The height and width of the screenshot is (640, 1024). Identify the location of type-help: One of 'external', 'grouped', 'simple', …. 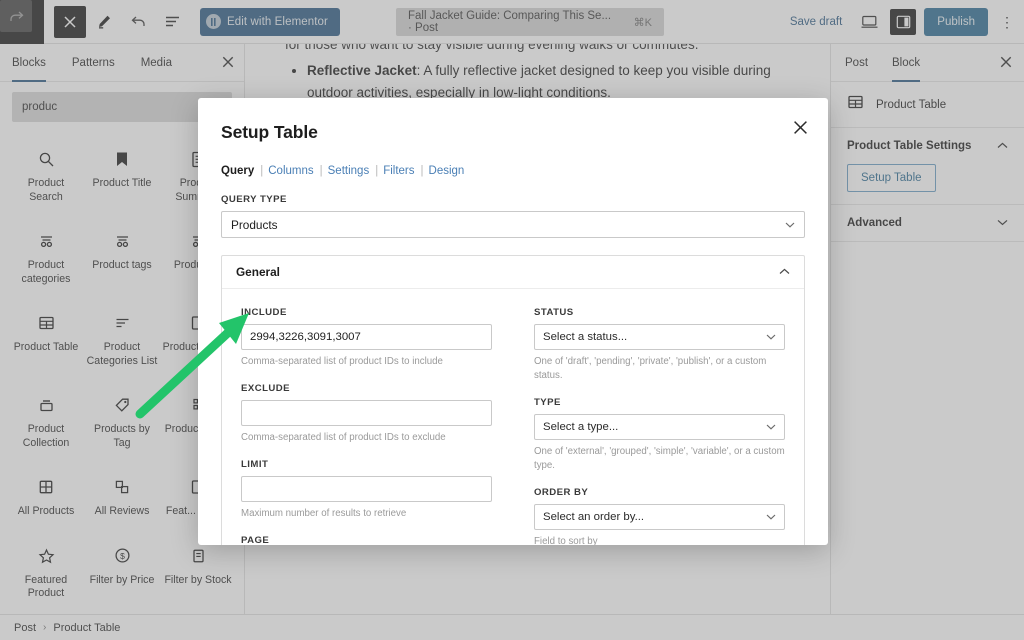
(659, 459).